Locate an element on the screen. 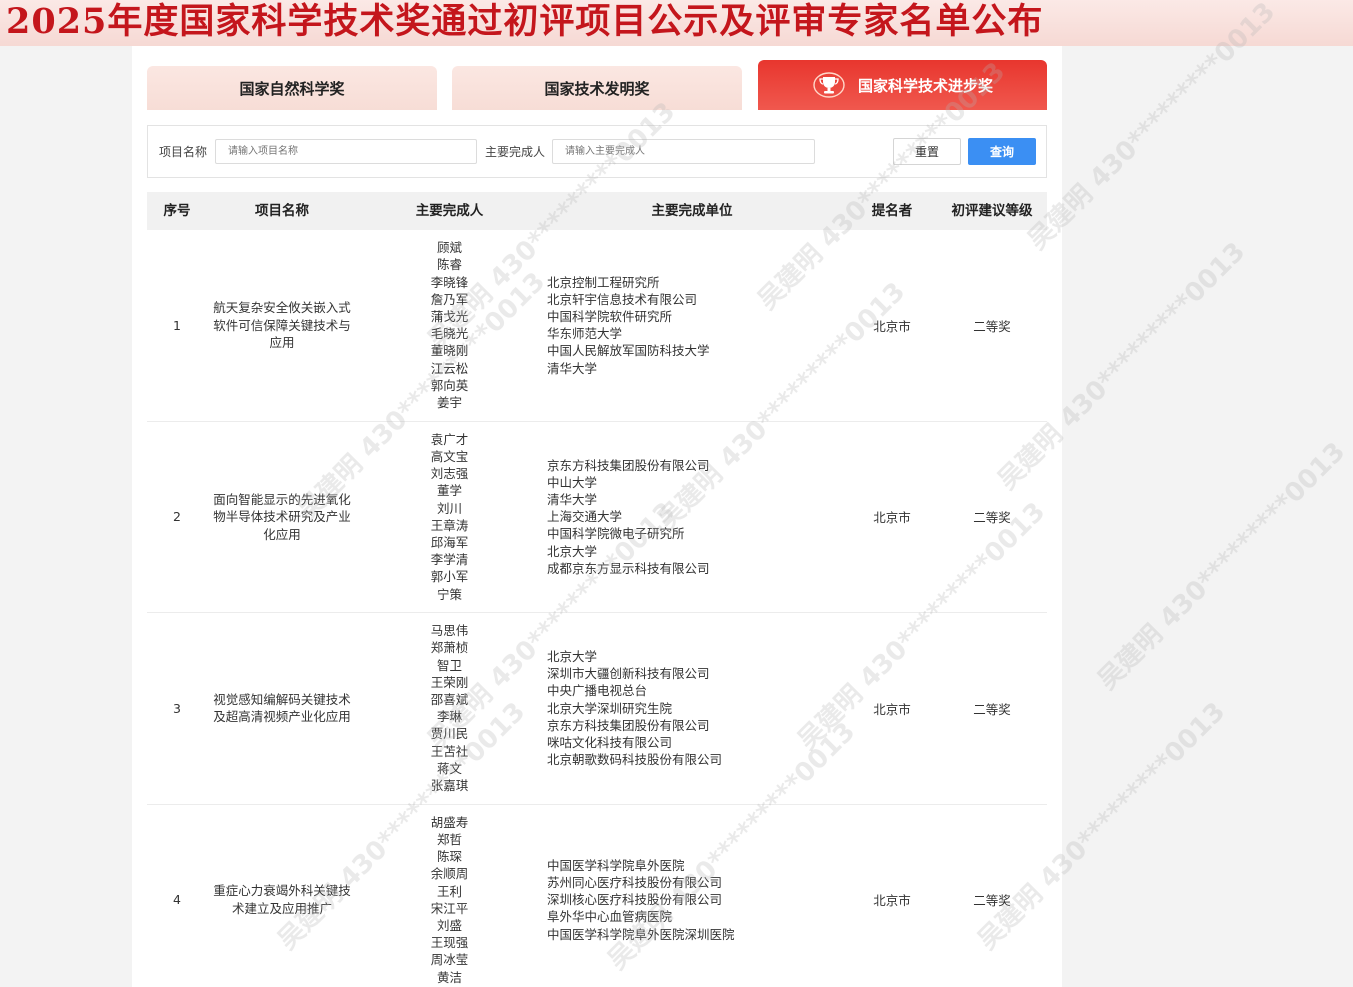 The image size is (1353, 987). award-tabs: 国家自然科学奖 国家技术发明奖 国家科学技术进步奖 is located at coordinates (597, 86).